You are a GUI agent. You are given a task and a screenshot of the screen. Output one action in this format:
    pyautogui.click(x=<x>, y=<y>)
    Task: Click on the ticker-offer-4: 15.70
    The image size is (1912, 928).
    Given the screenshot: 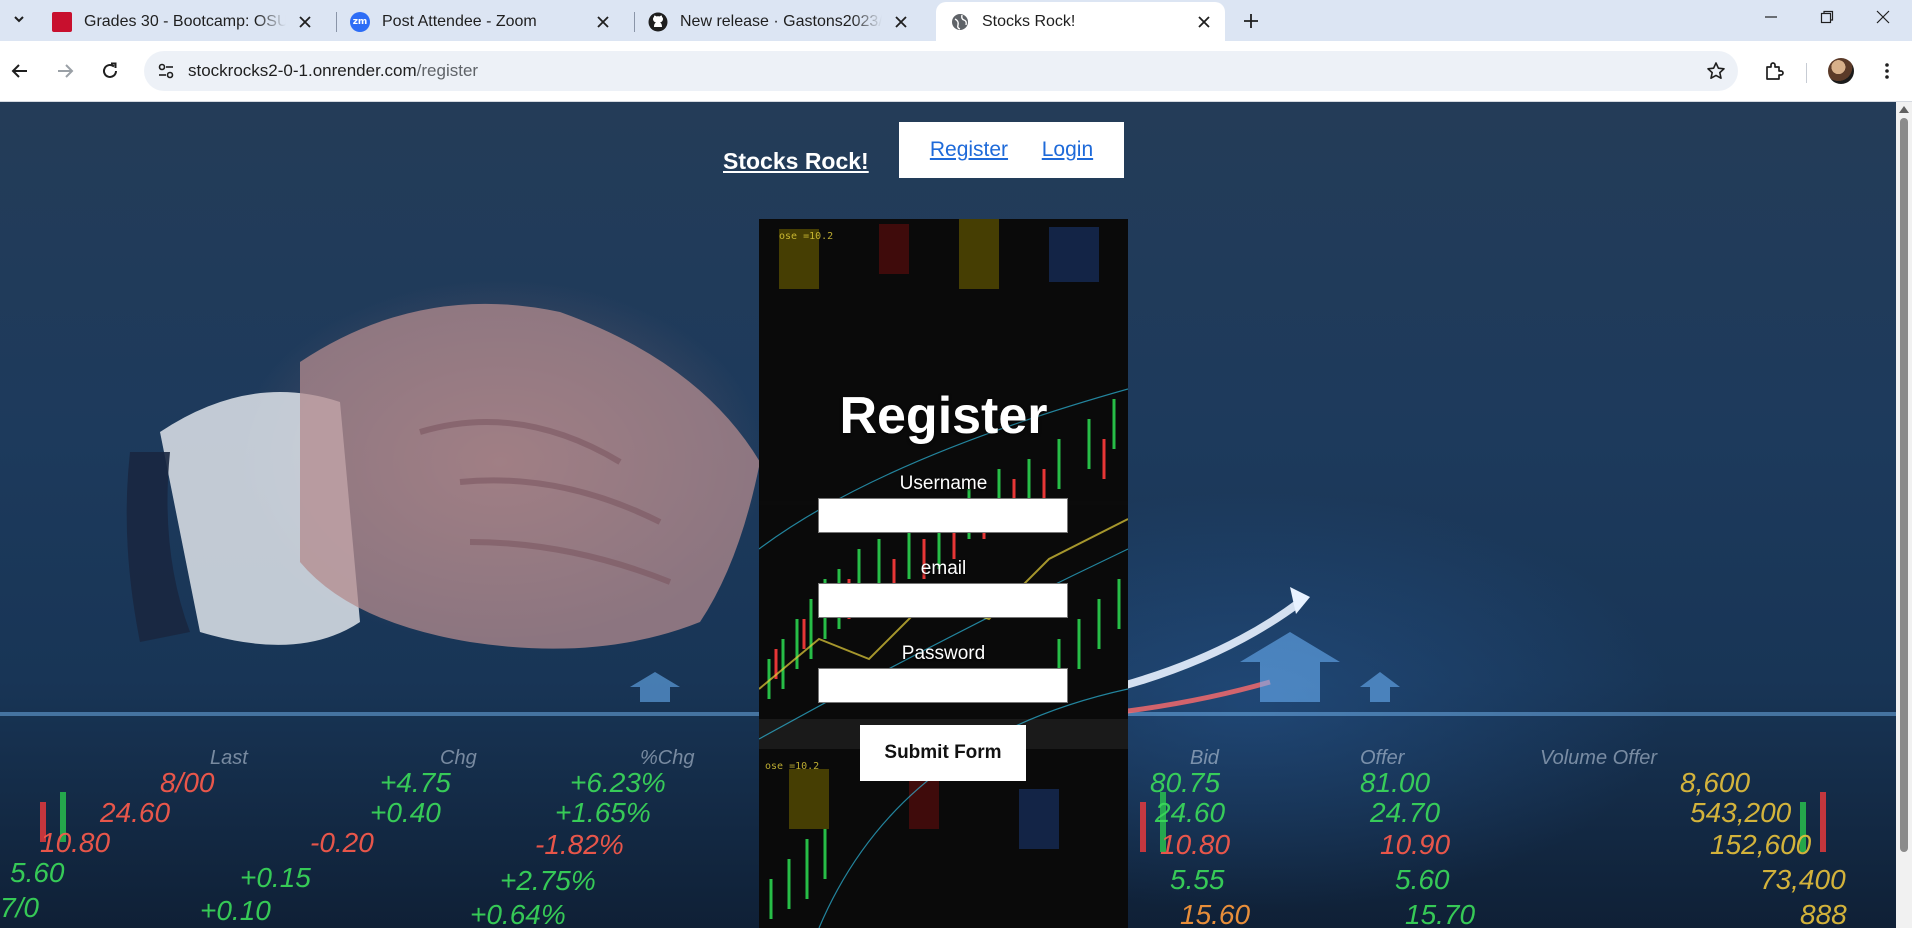 What is the action you would take?
    pyautogui.click(x=1440, y=913)
    